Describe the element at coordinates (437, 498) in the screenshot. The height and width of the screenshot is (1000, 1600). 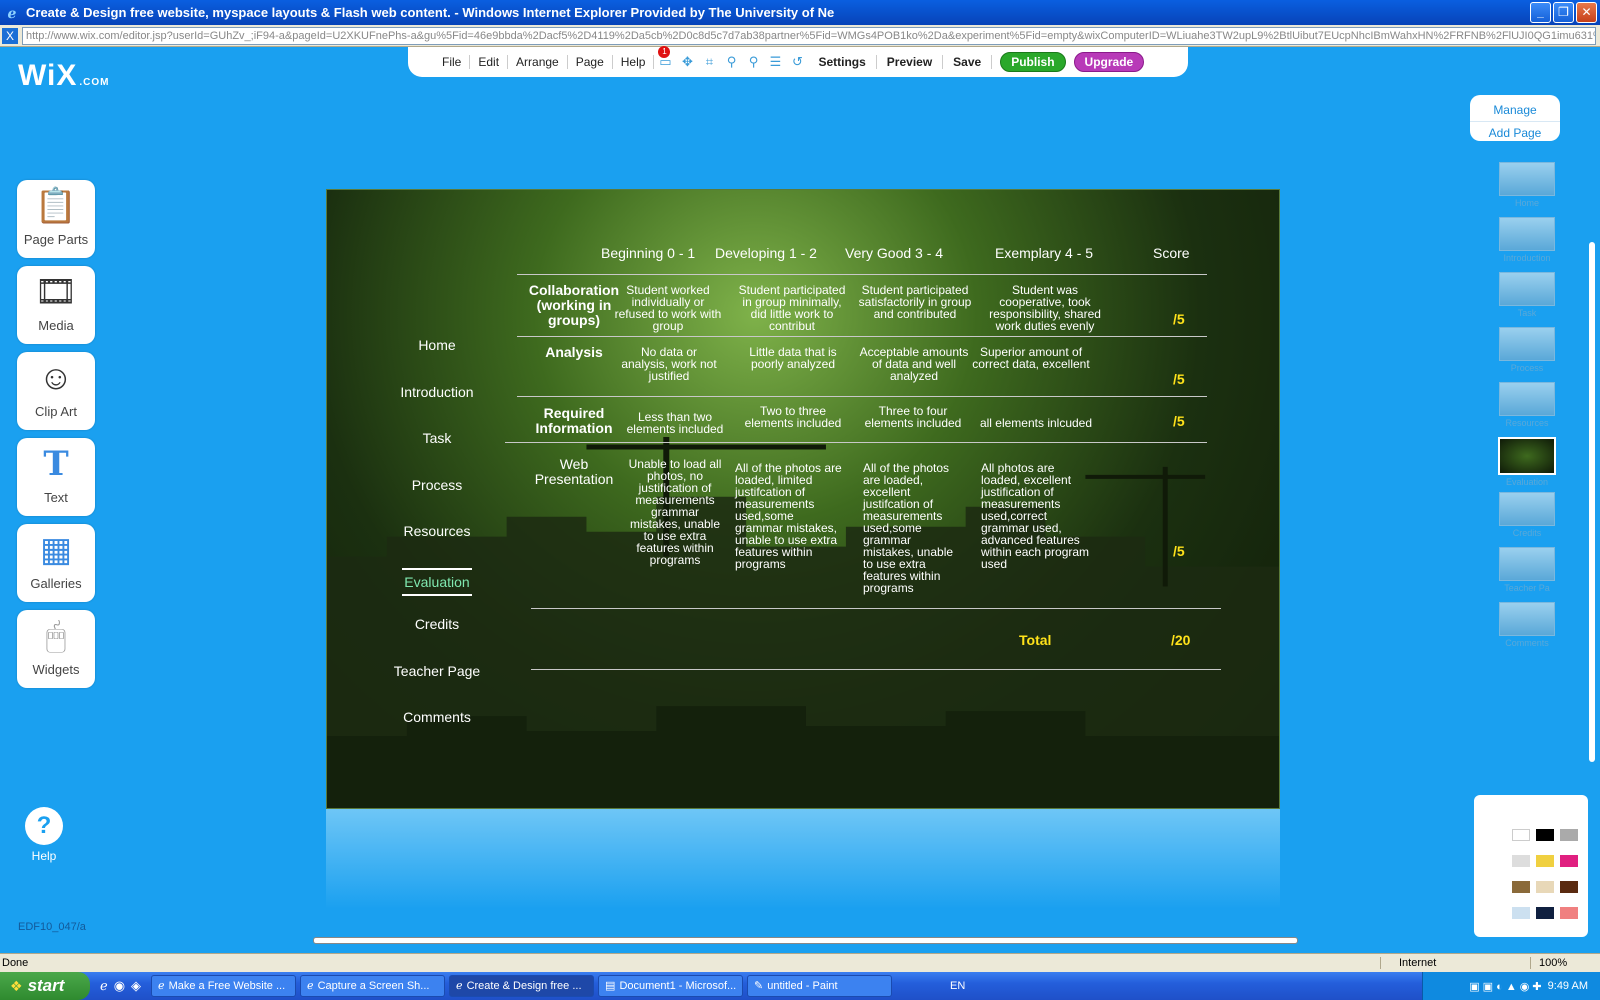
I see `nav-process: Process` at that location.